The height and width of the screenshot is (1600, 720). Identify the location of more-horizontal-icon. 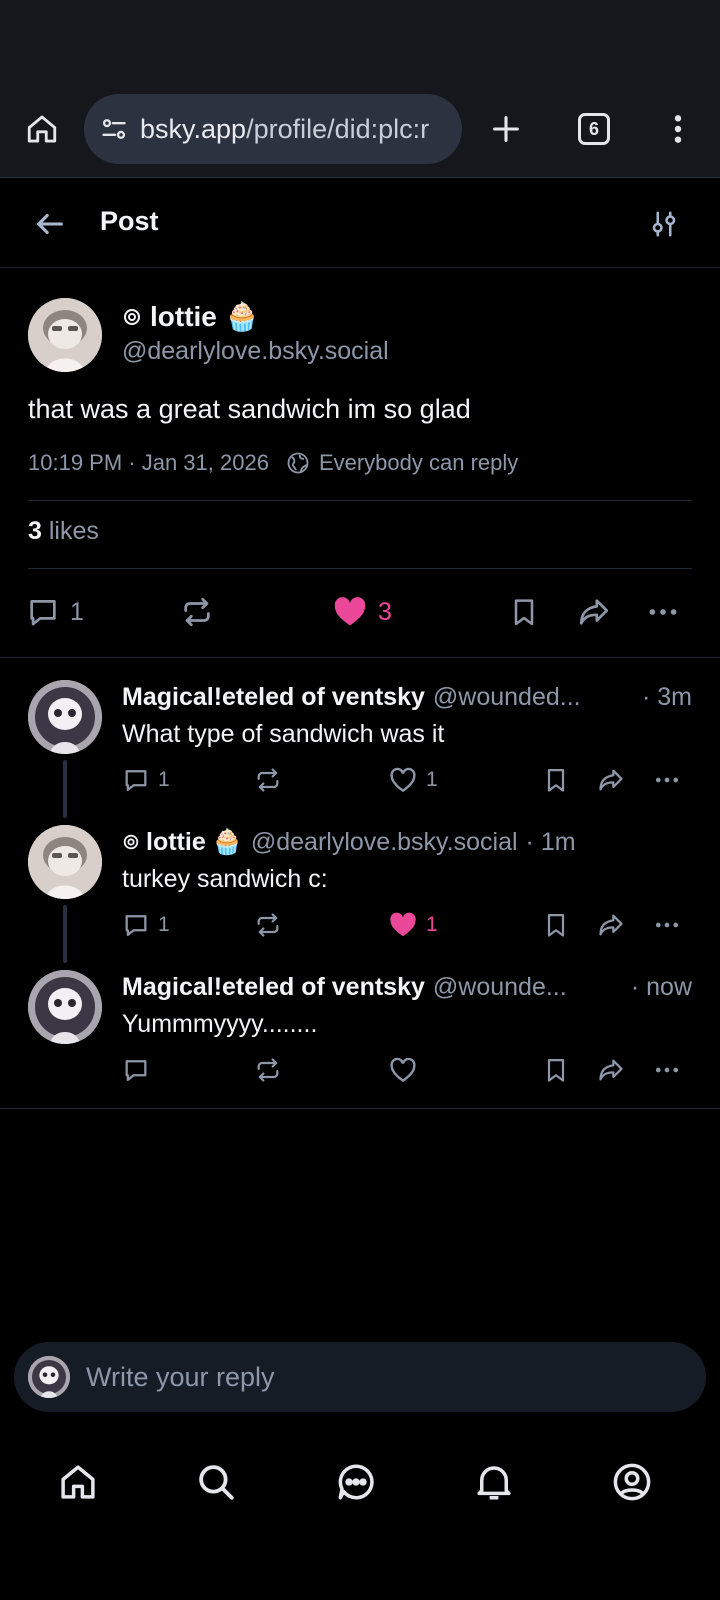
(667, 925).